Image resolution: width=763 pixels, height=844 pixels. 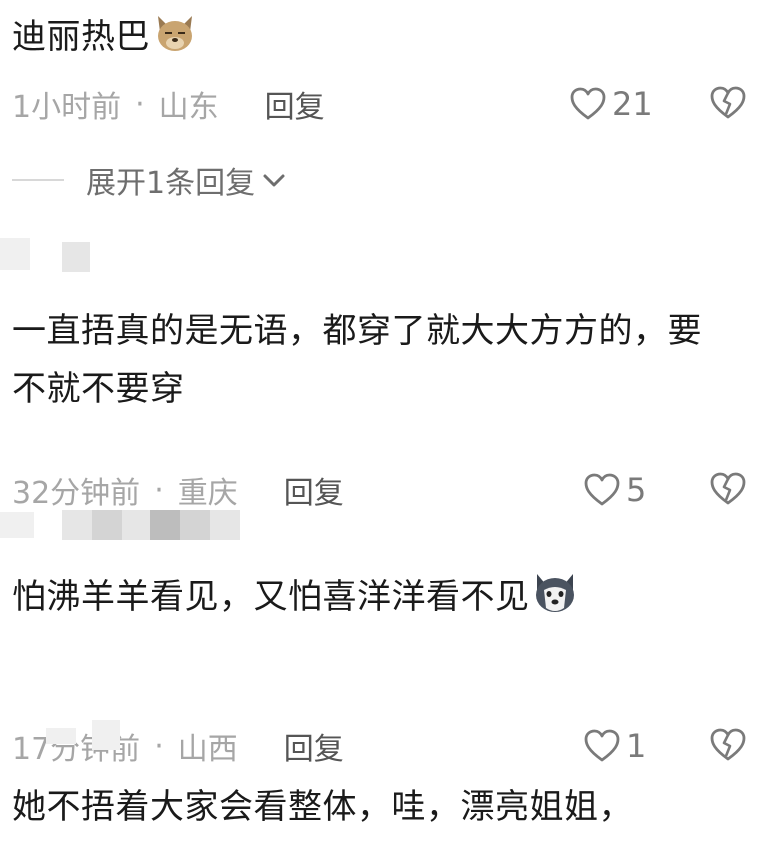 I want to click on comment-meta: 32分钟前 · 重庆 回复 5, so click(x=387, y=490).